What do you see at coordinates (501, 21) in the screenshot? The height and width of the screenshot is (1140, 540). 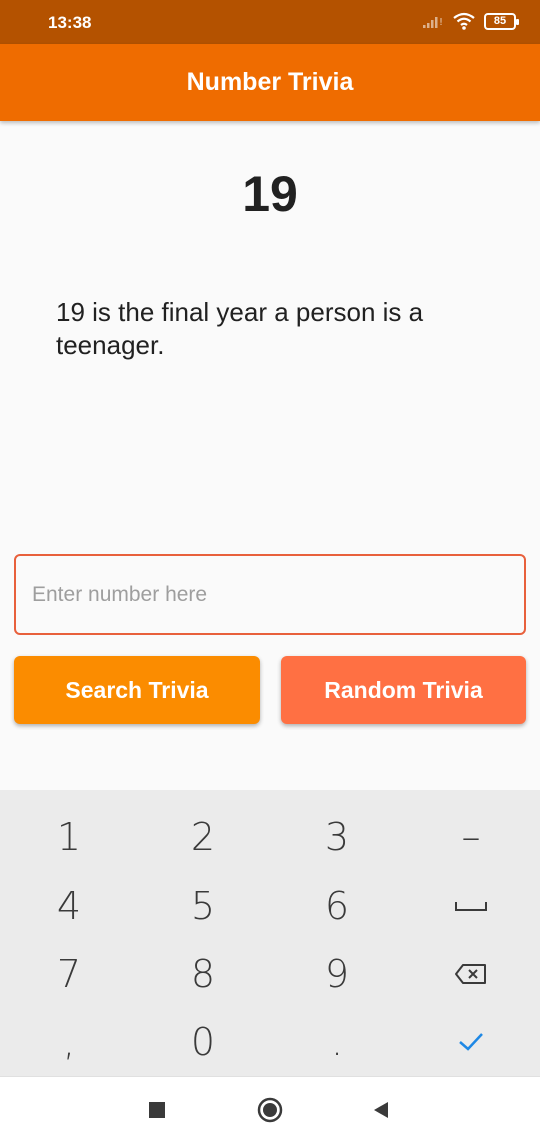 I see `battery-icon: 85` at bounding box center [501, 21].